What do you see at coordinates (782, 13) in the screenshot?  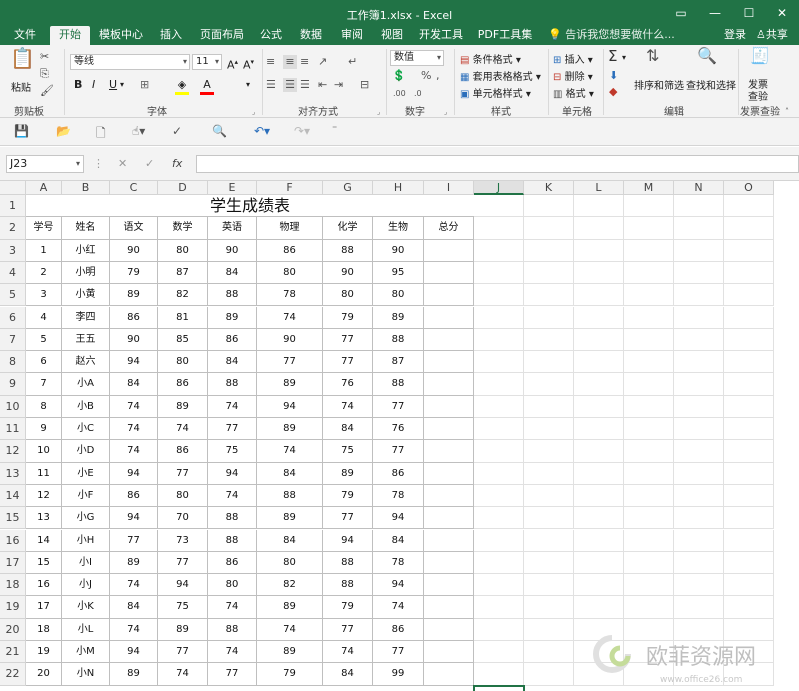 I see `close-button: ✕` at bounding box center [782, 13].